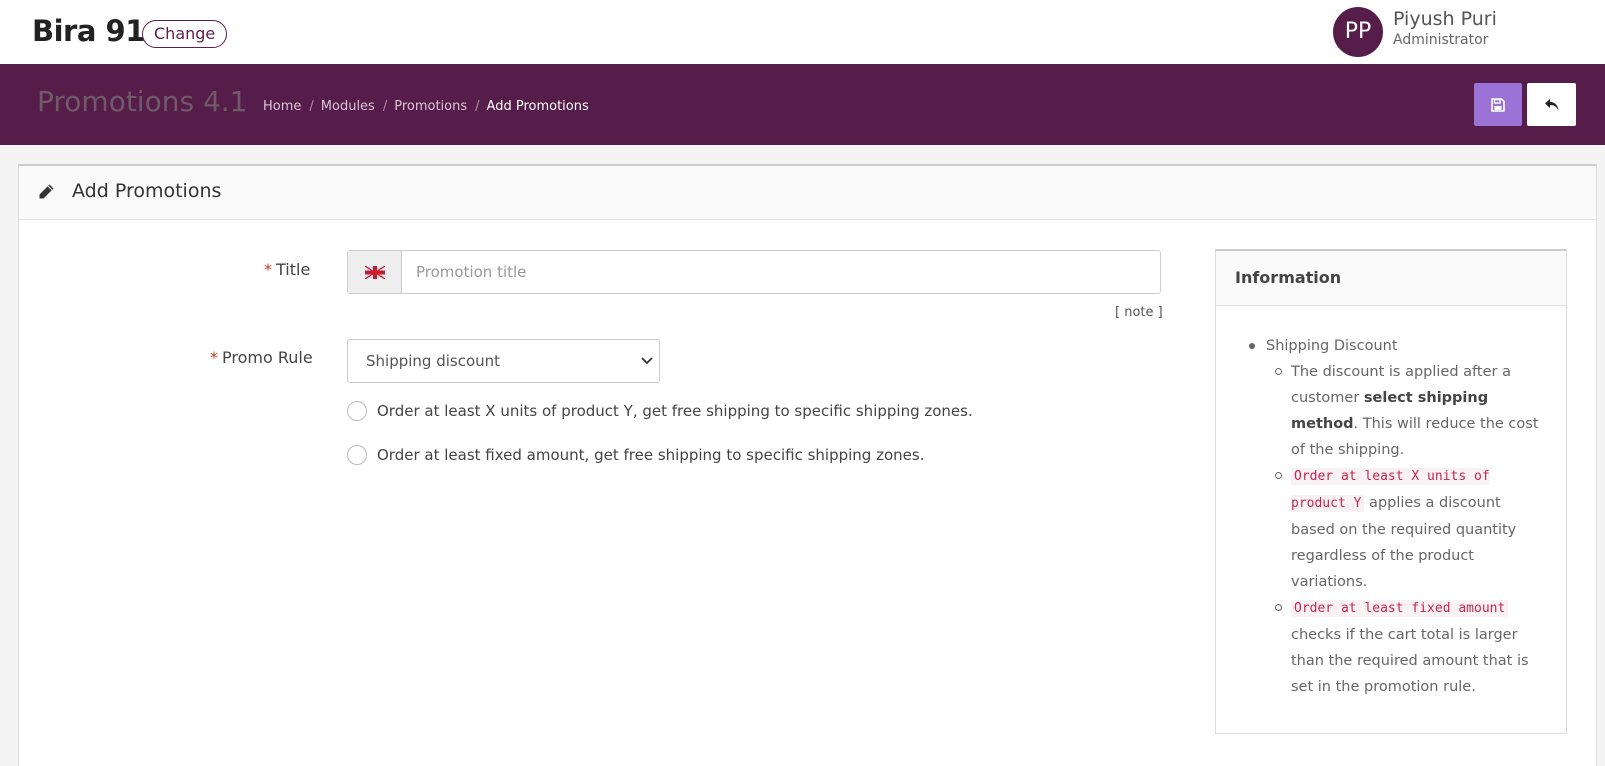  What do you see at coordinates (430, 106) in the screenshot?
I see `breadcrumb-promotions: Promotions` at bounding box center [430, 106].